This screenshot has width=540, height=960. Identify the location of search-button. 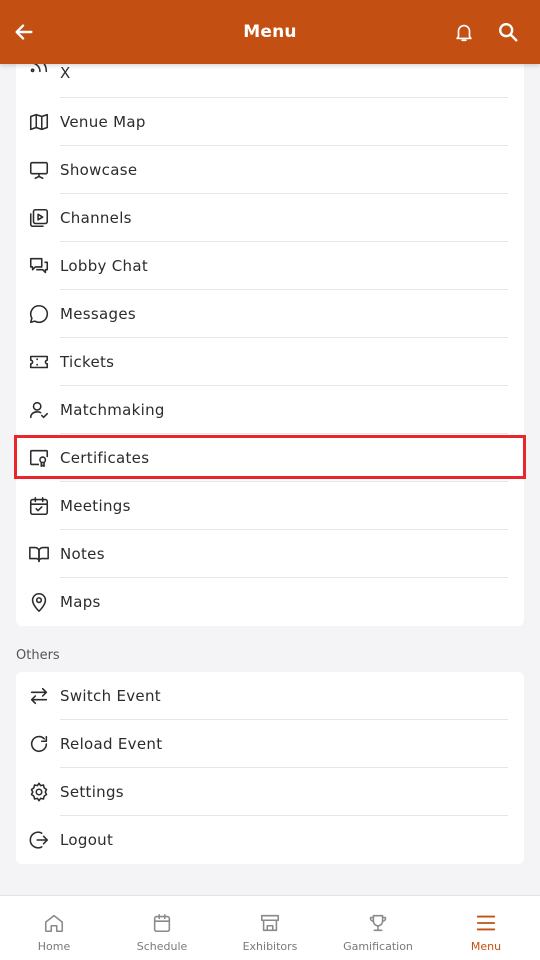
(508, 32).